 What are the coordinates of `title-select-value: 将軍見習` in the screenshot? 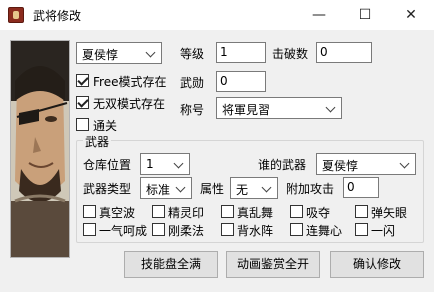 It's located at (246, 110).